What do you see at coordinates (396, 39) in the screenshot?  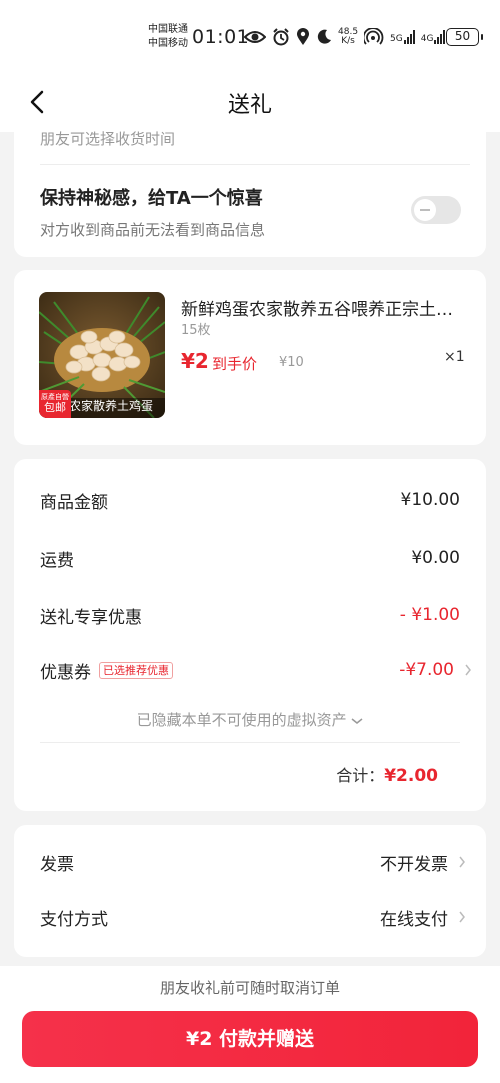 I see `signal-5g-label: 5G` at bounding box center [396, 39].